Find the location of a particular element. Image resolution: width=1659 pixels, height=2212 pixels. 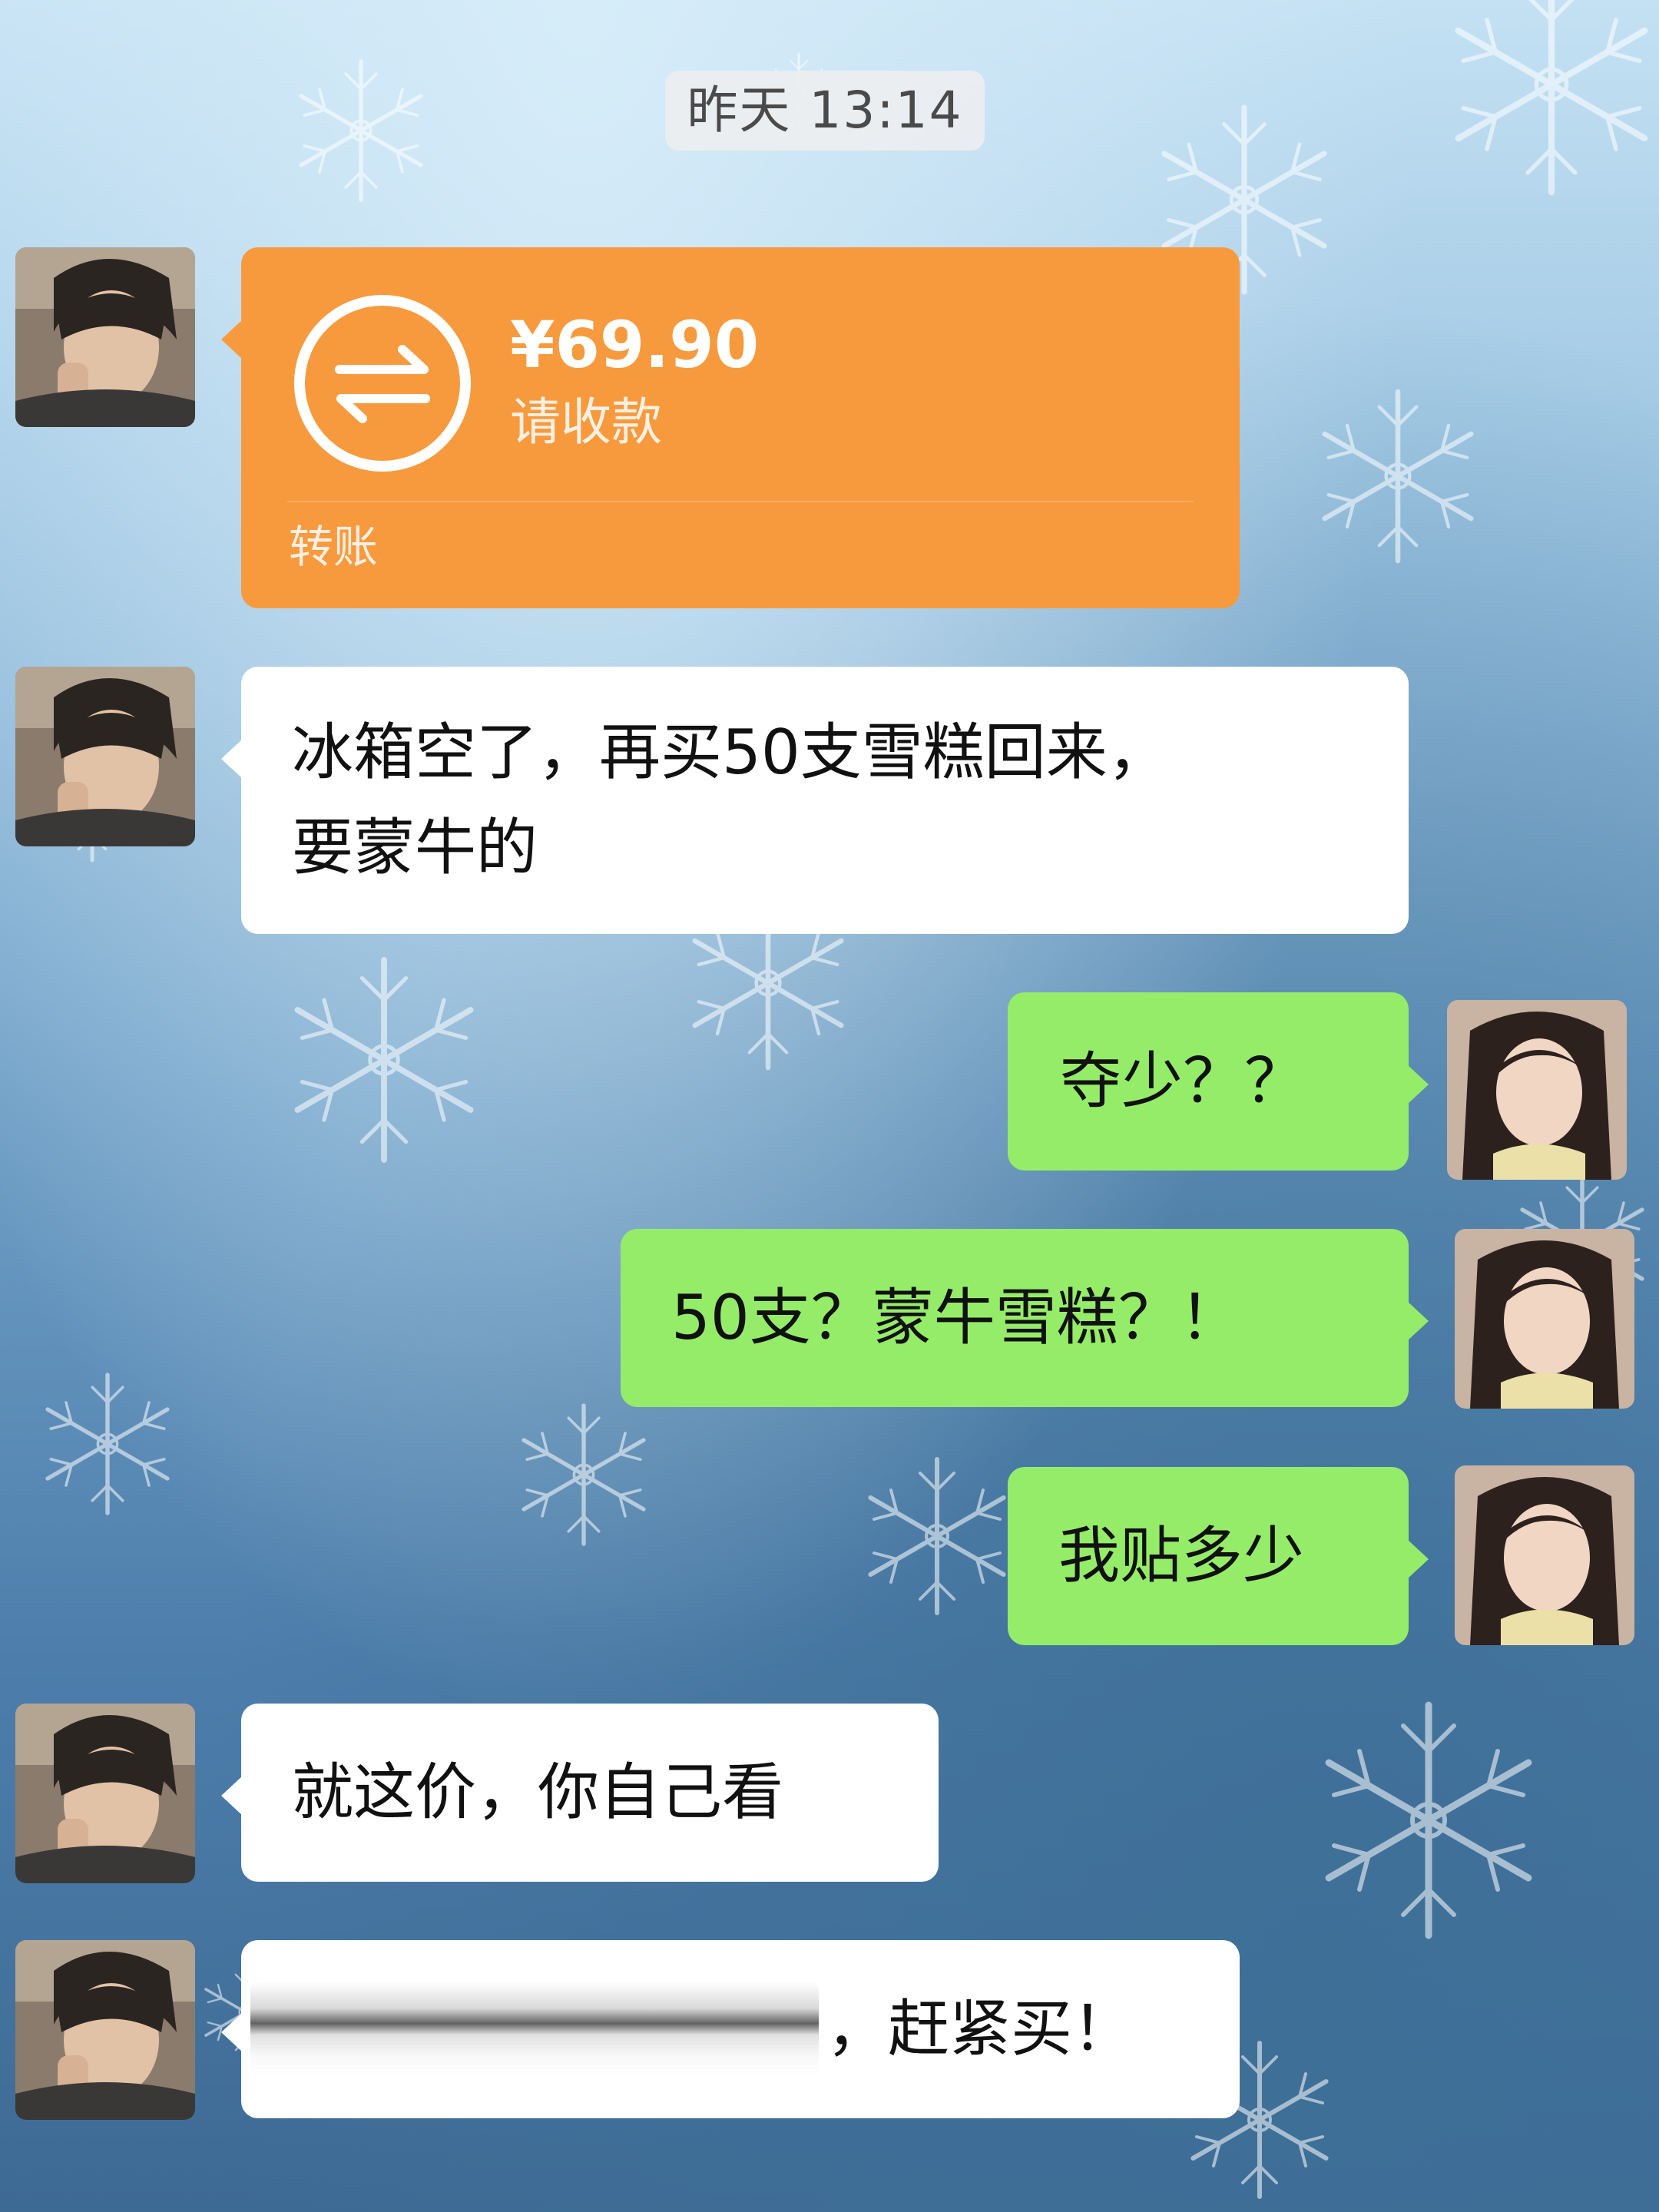

transfer-amount: ¥69.90 is located at coordinates (635, 344).